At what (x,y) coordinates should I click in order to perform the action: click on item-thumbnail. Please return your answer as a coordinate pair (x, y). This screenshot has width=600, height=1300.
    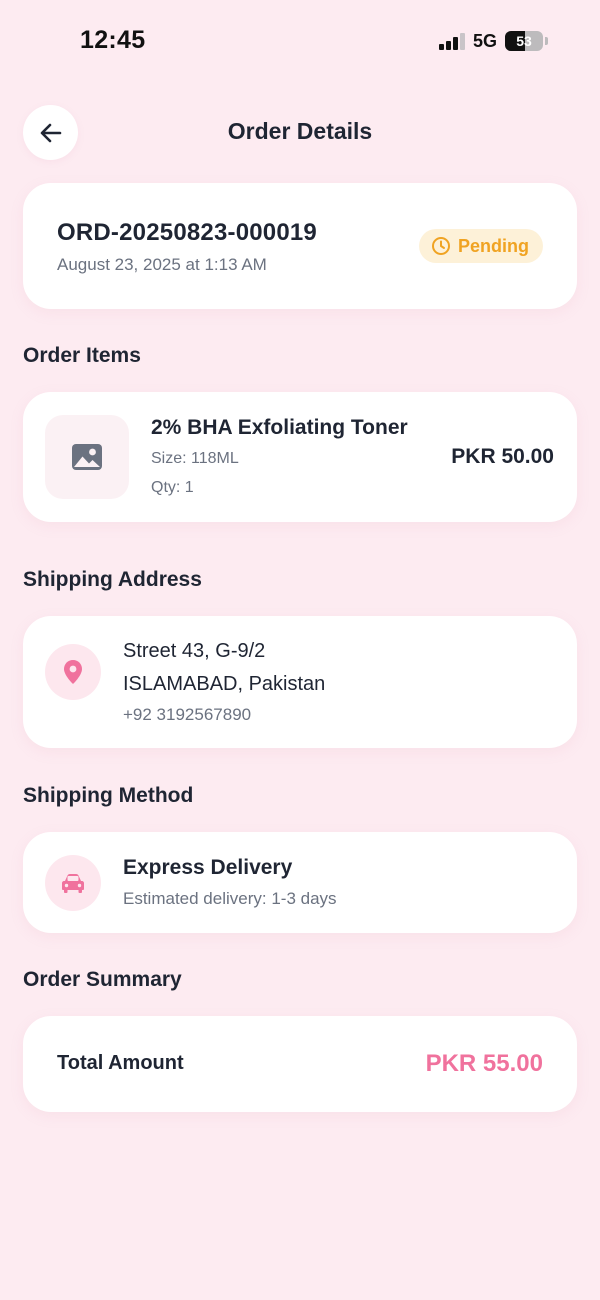
    Looking at the image, I should click on (87, 457).